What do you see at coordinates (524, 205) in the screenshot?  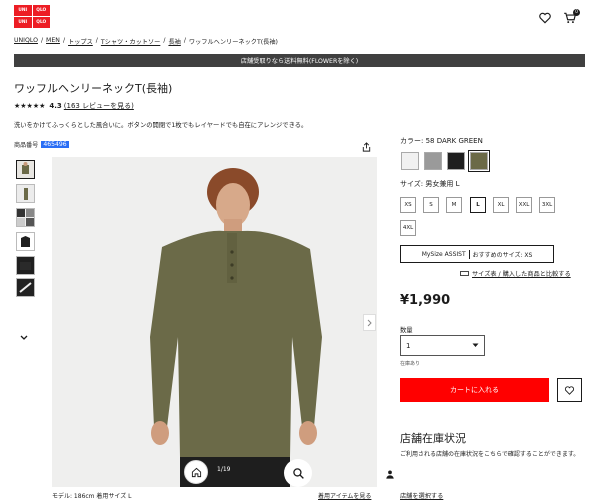 I see `size-xxl: XXL` at bounding box center [524, 205].